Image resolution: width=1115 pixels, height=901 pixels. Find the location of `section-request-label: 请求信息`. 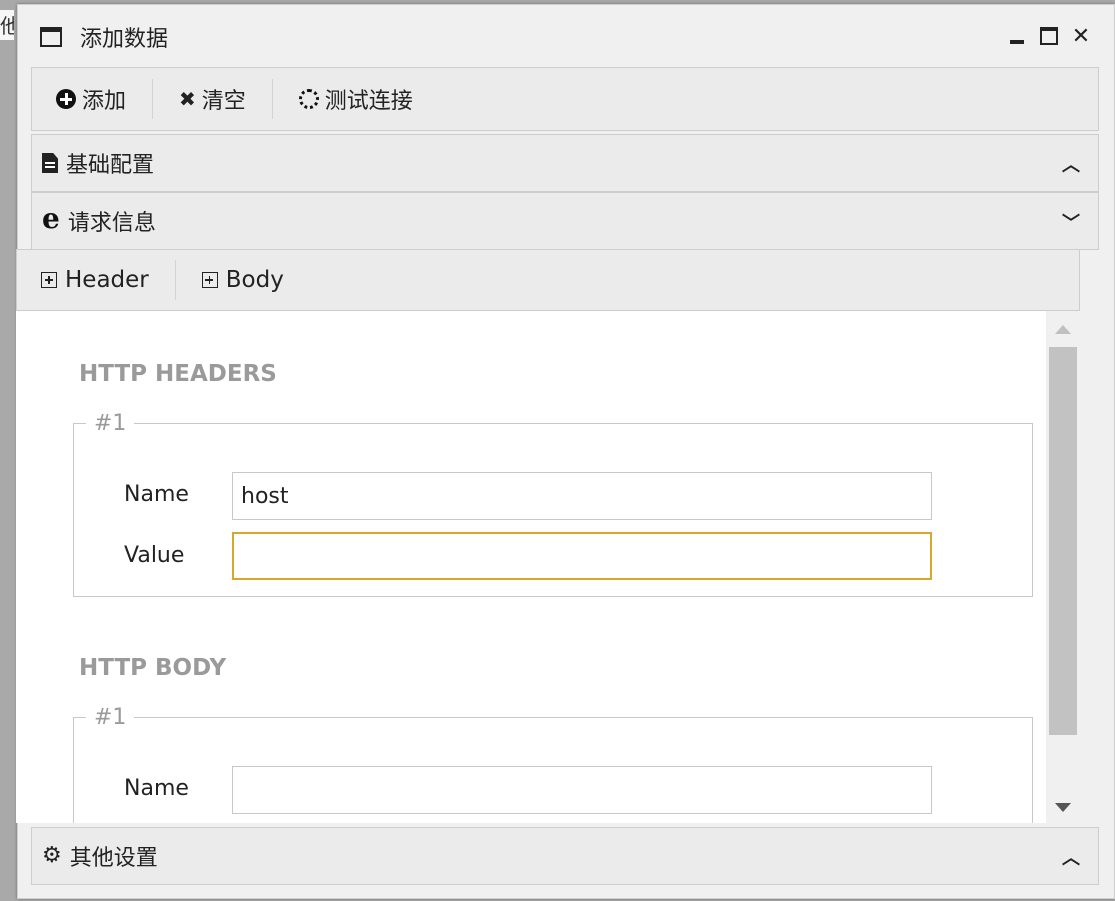

section-request-label: 请求信息 is located at coordinates (111, 223).